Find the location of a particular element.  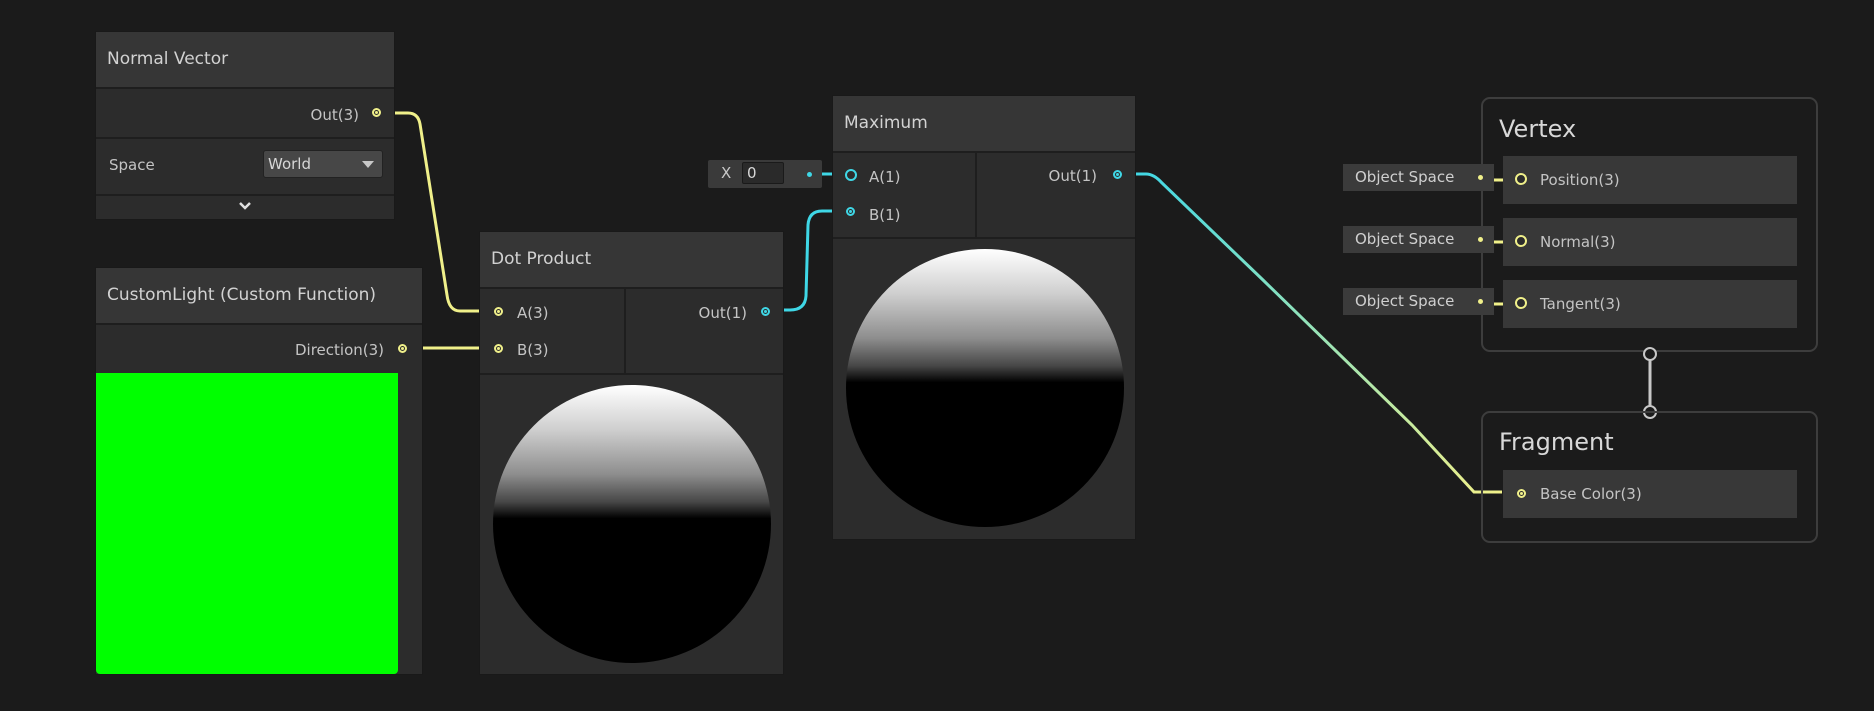

custom-light-out-label: Direction(3) is located at coordinates (339, 350).